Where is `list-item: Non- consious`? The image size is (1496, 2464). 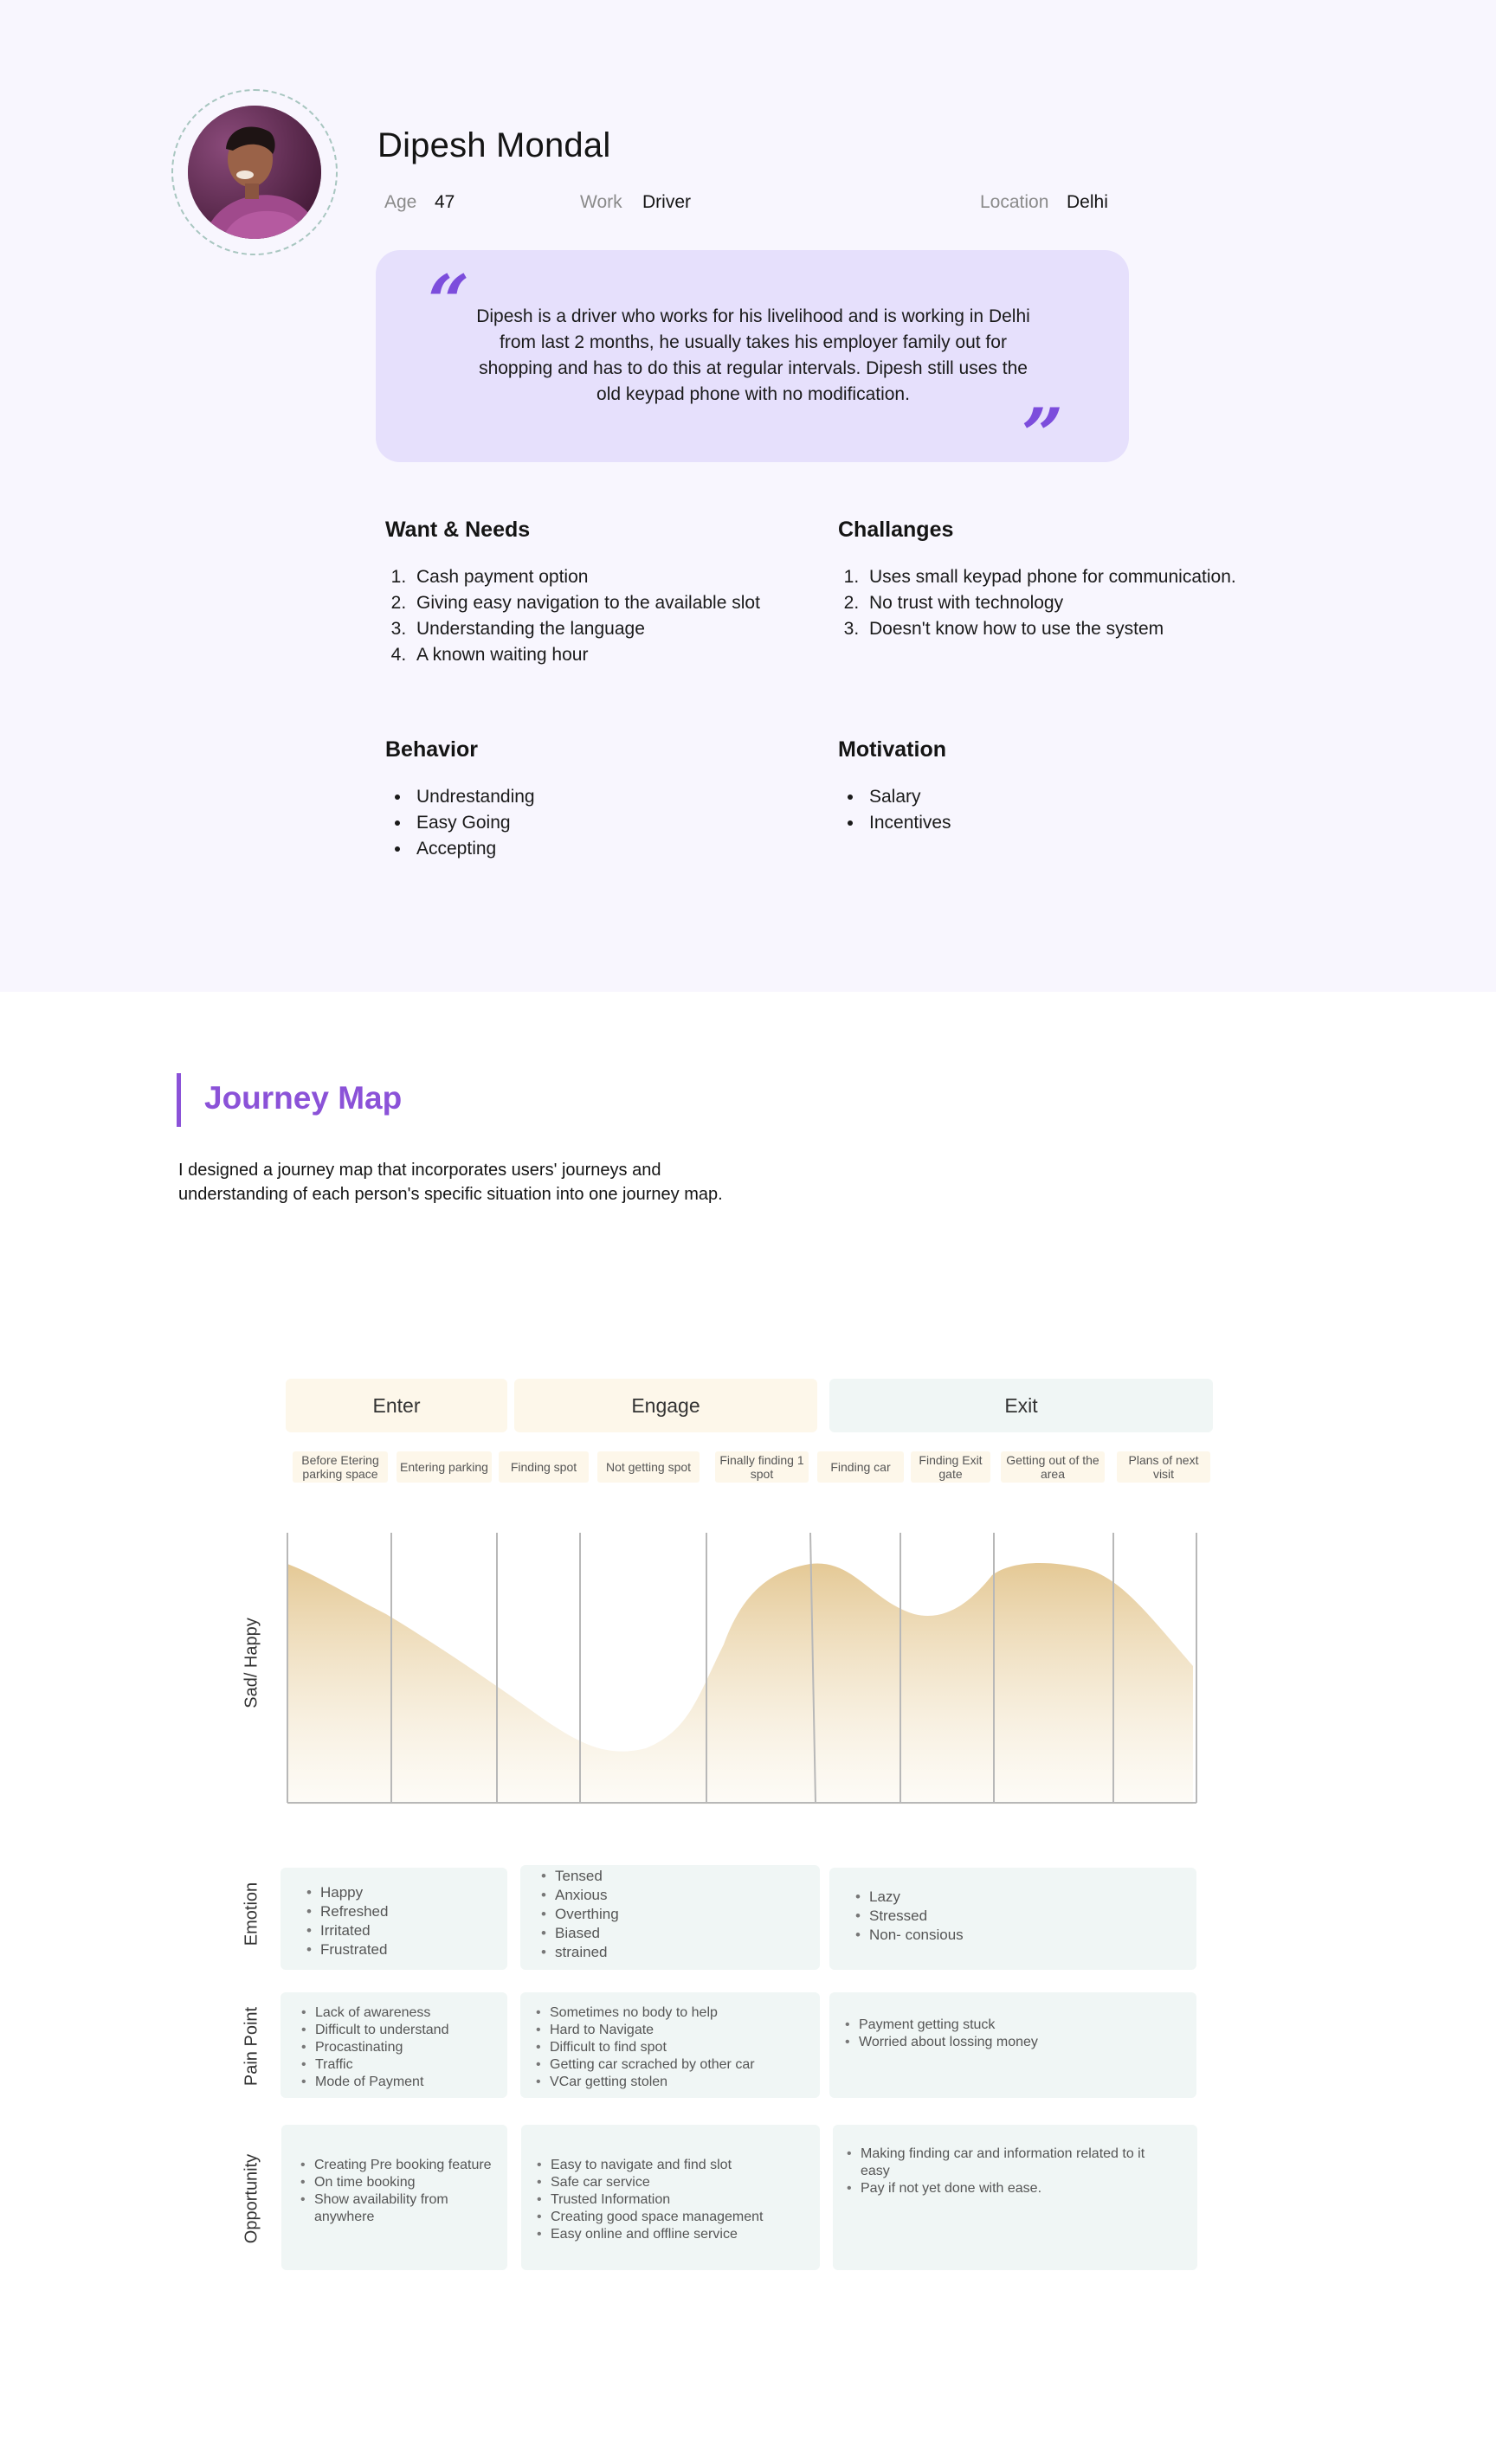 list-item: Non- consious is located at coordinates (909, 1936).